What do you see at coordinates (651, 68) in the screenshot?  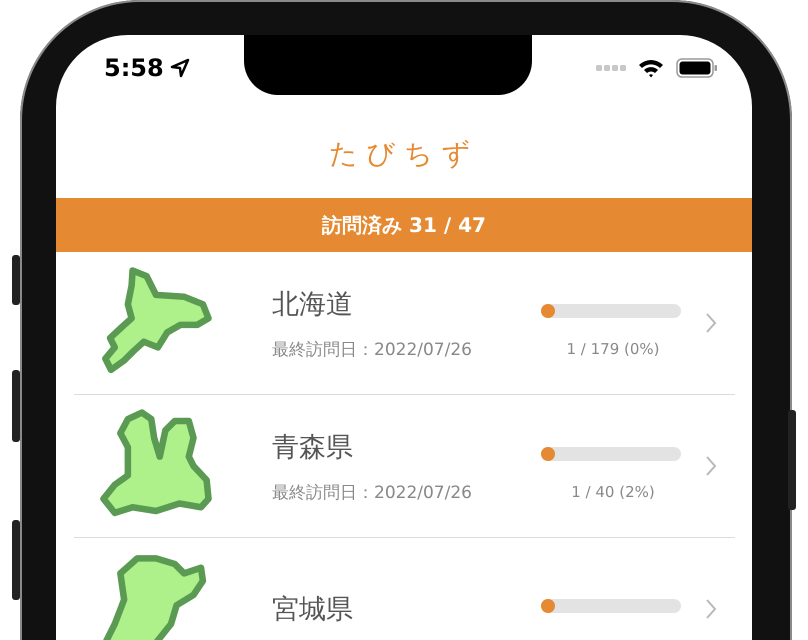 I see `wifi-icon` at bounding box center [651, 68].